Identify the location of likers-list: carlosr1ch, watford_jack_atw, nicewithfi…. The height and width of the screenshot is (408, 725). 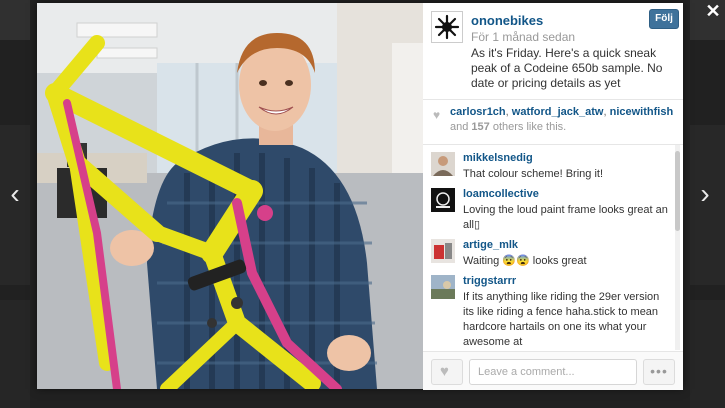
(561, 112).